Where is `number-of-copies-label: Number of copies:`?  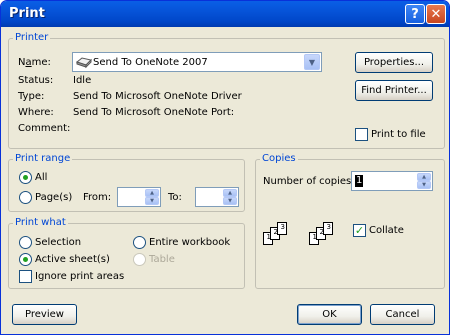
number-of-copies-label: Number of copies: is located at coordinates (309, 181).